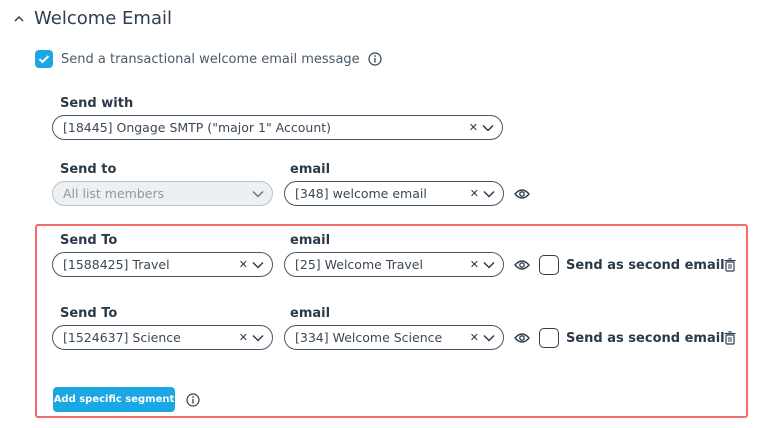 Image resolution: width=768 pixels, height=428 pixels. Describe the element at coordinates (361, 193) in the screenshot. I see `email-value: [348] welcome email` at that location.